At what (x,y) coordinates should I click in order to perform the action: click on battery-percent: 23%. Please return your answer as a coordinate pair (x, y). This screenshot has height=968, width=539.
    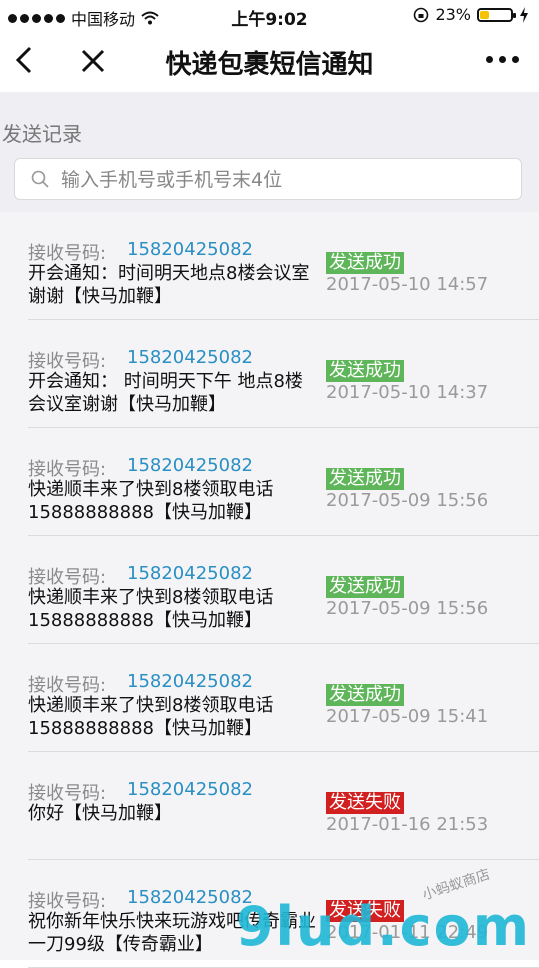
    Looking at the image, I should click on (453, 14).